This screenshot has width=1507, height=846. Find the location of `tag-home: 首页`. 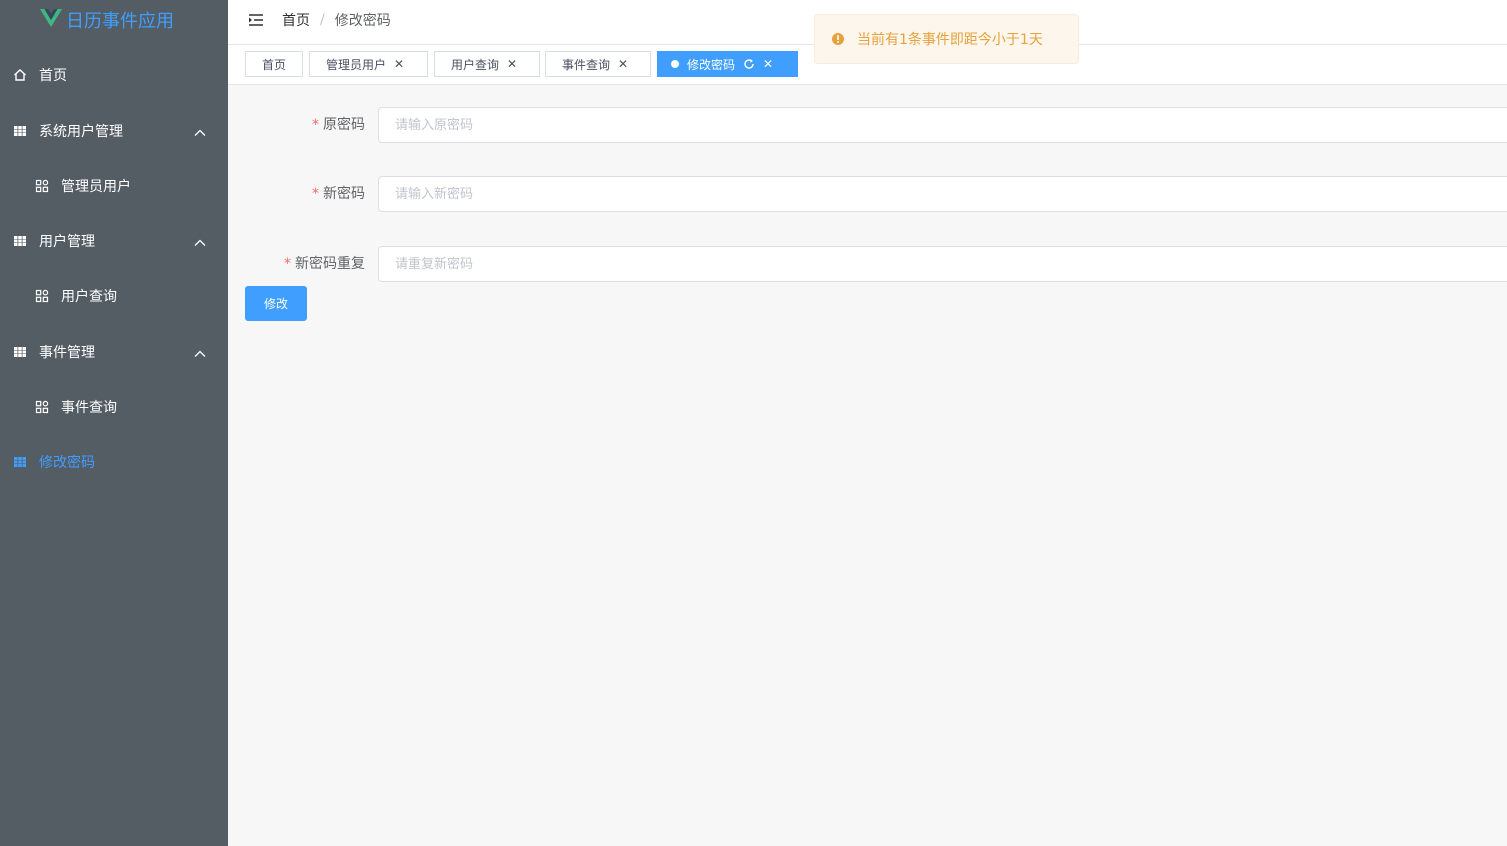

tag-home: 首页 is located at coordinates (274, 64).